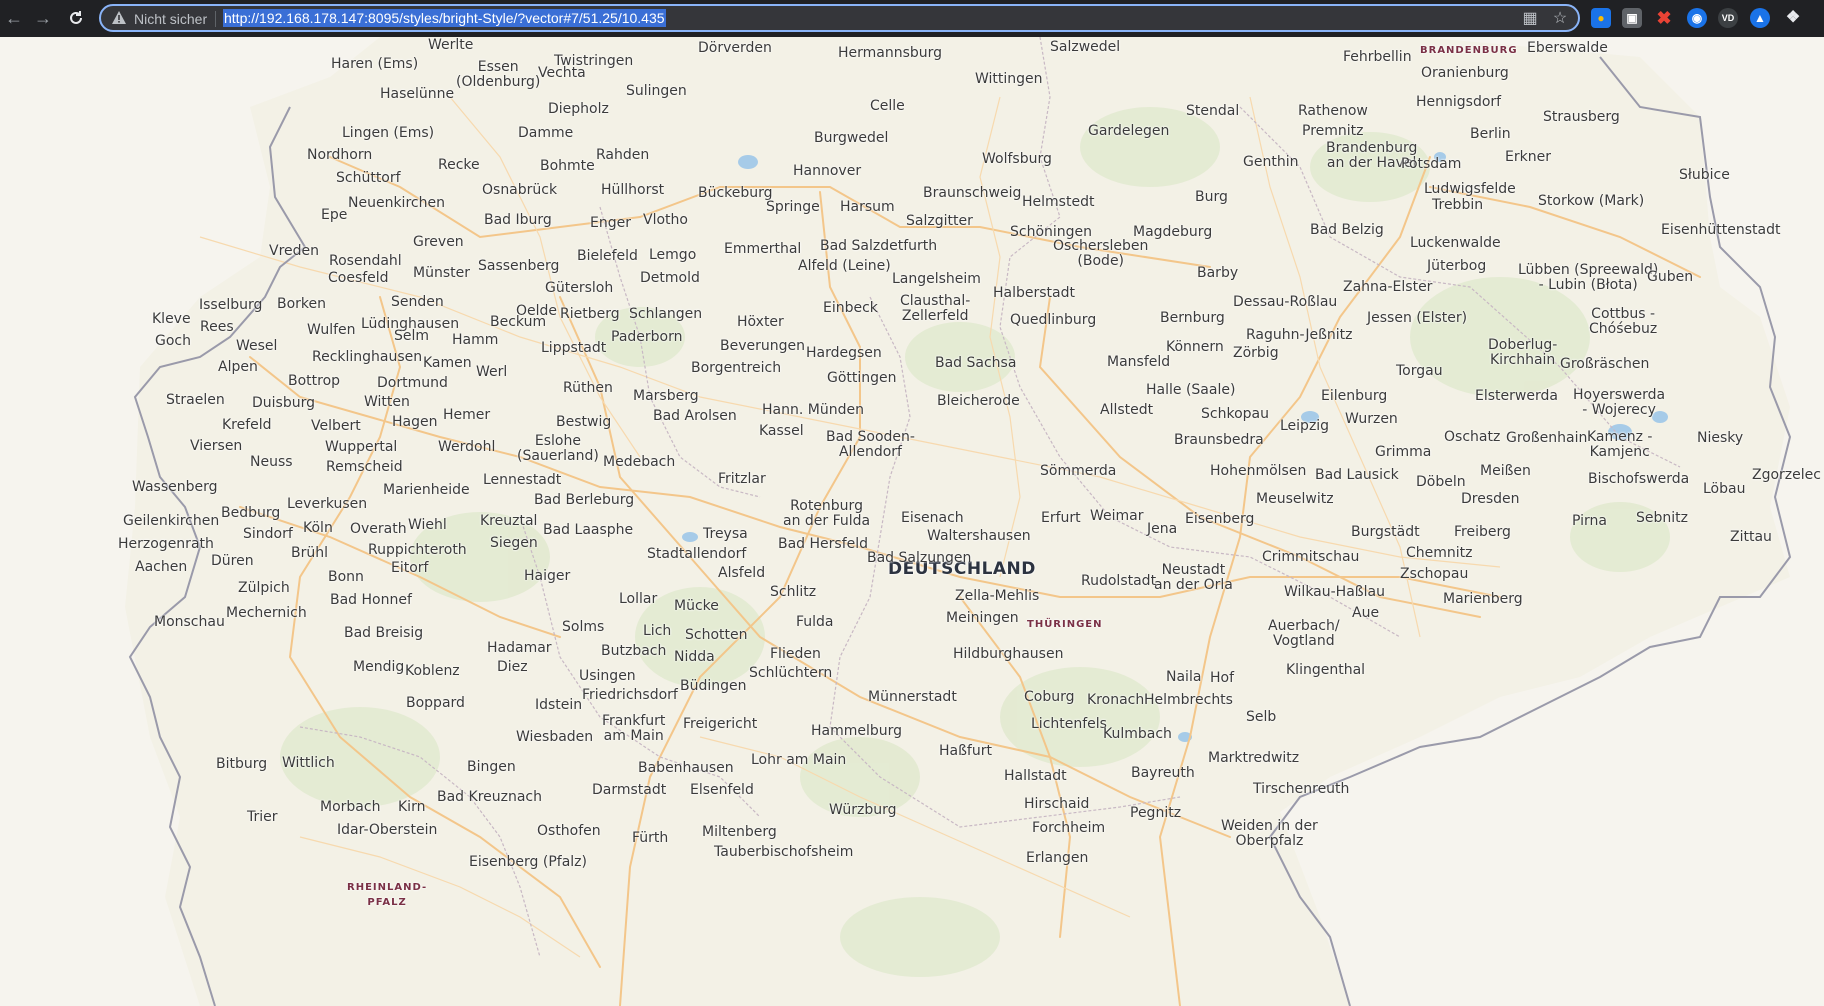  Describe the element at coordinates (1632, 18) in the screenshot. I see `extension-2-icon: ▣` at that location.